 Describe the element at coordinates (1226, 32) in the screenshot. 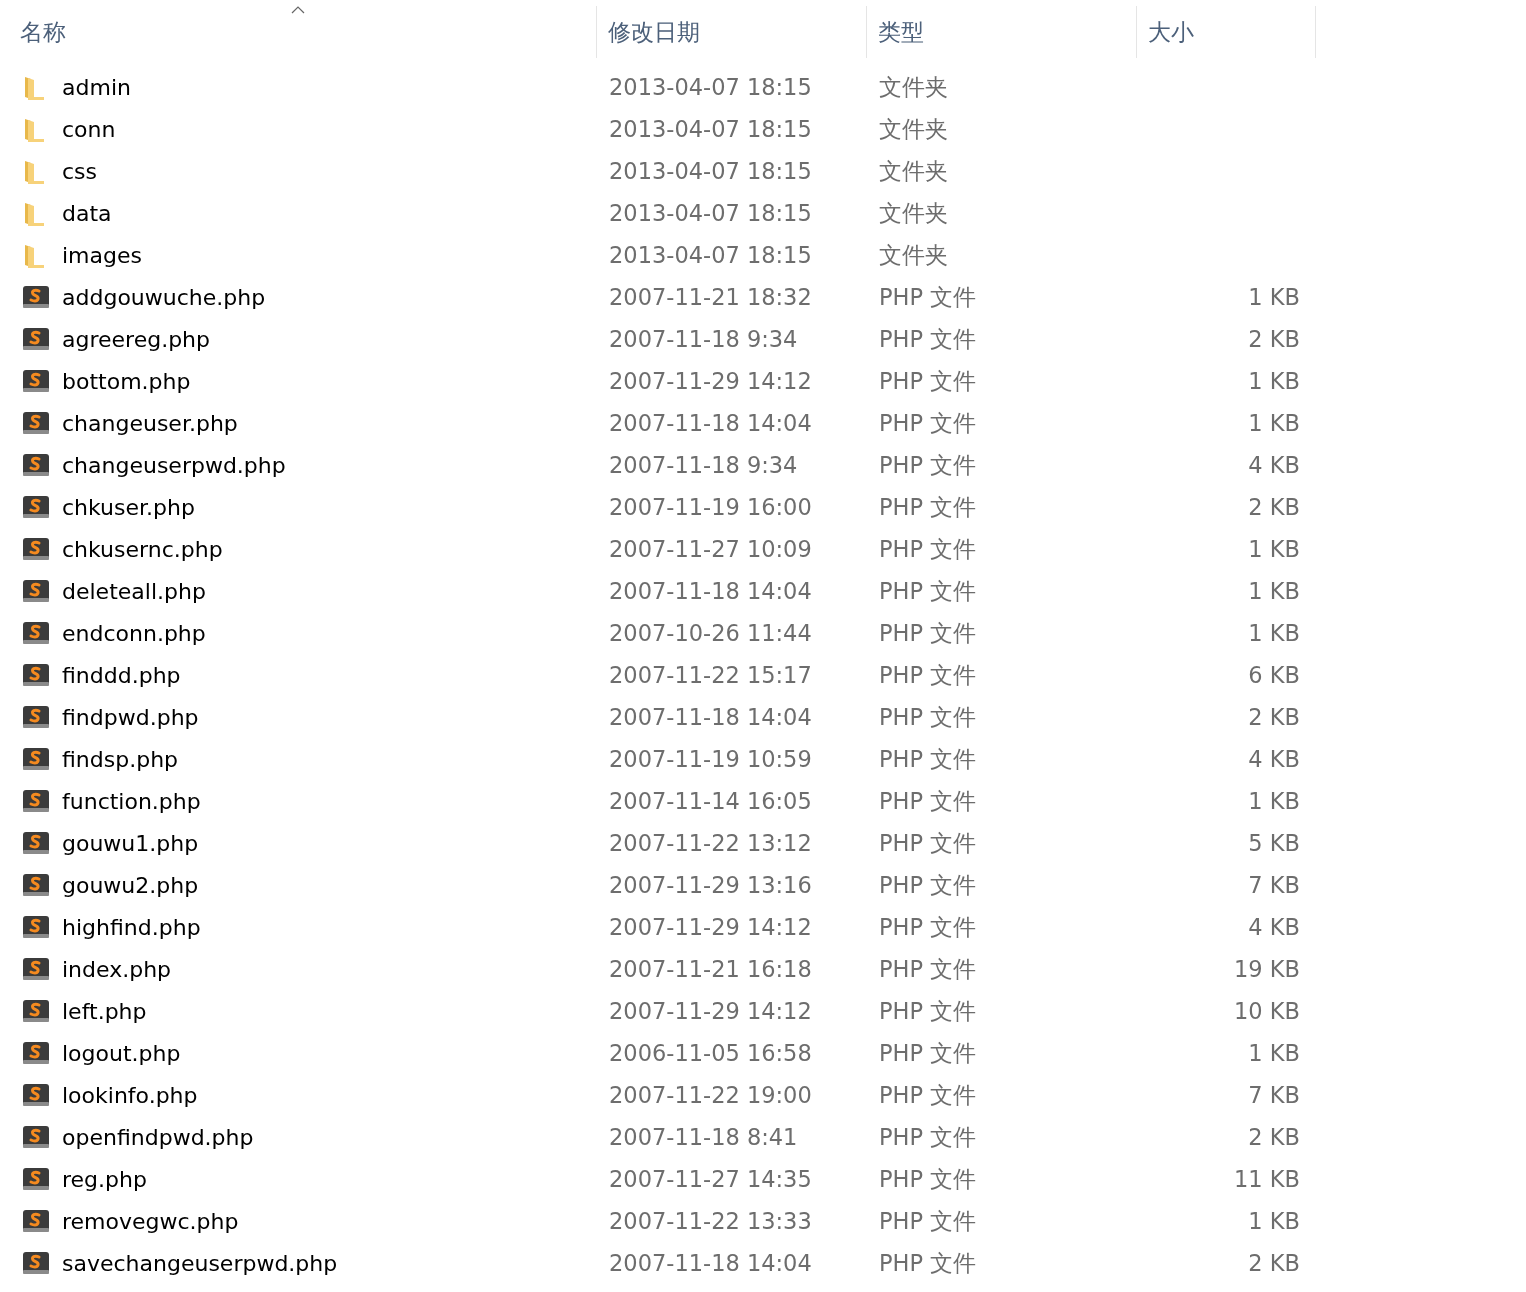

I see `column-header: 大小` at that location.